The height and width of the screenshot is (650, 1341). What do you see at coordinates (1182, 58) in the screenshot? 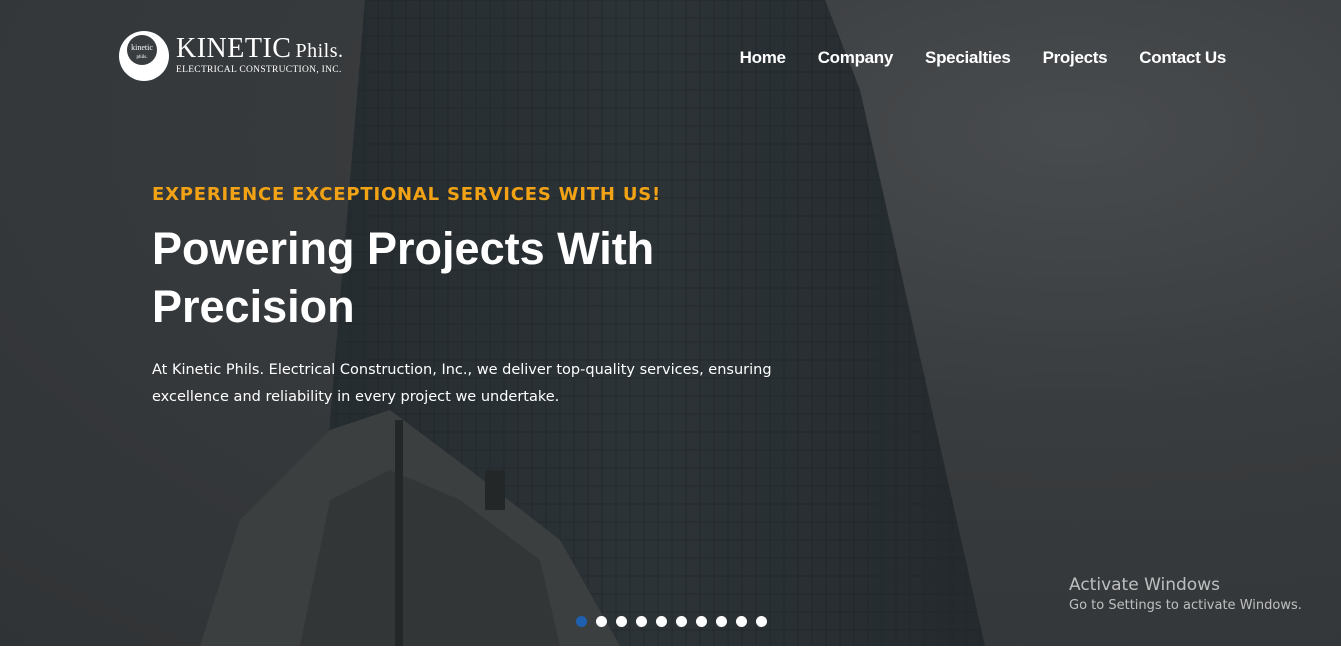
I see `nav-contact-us: Contact Us` at bounding box center [1182, 58].